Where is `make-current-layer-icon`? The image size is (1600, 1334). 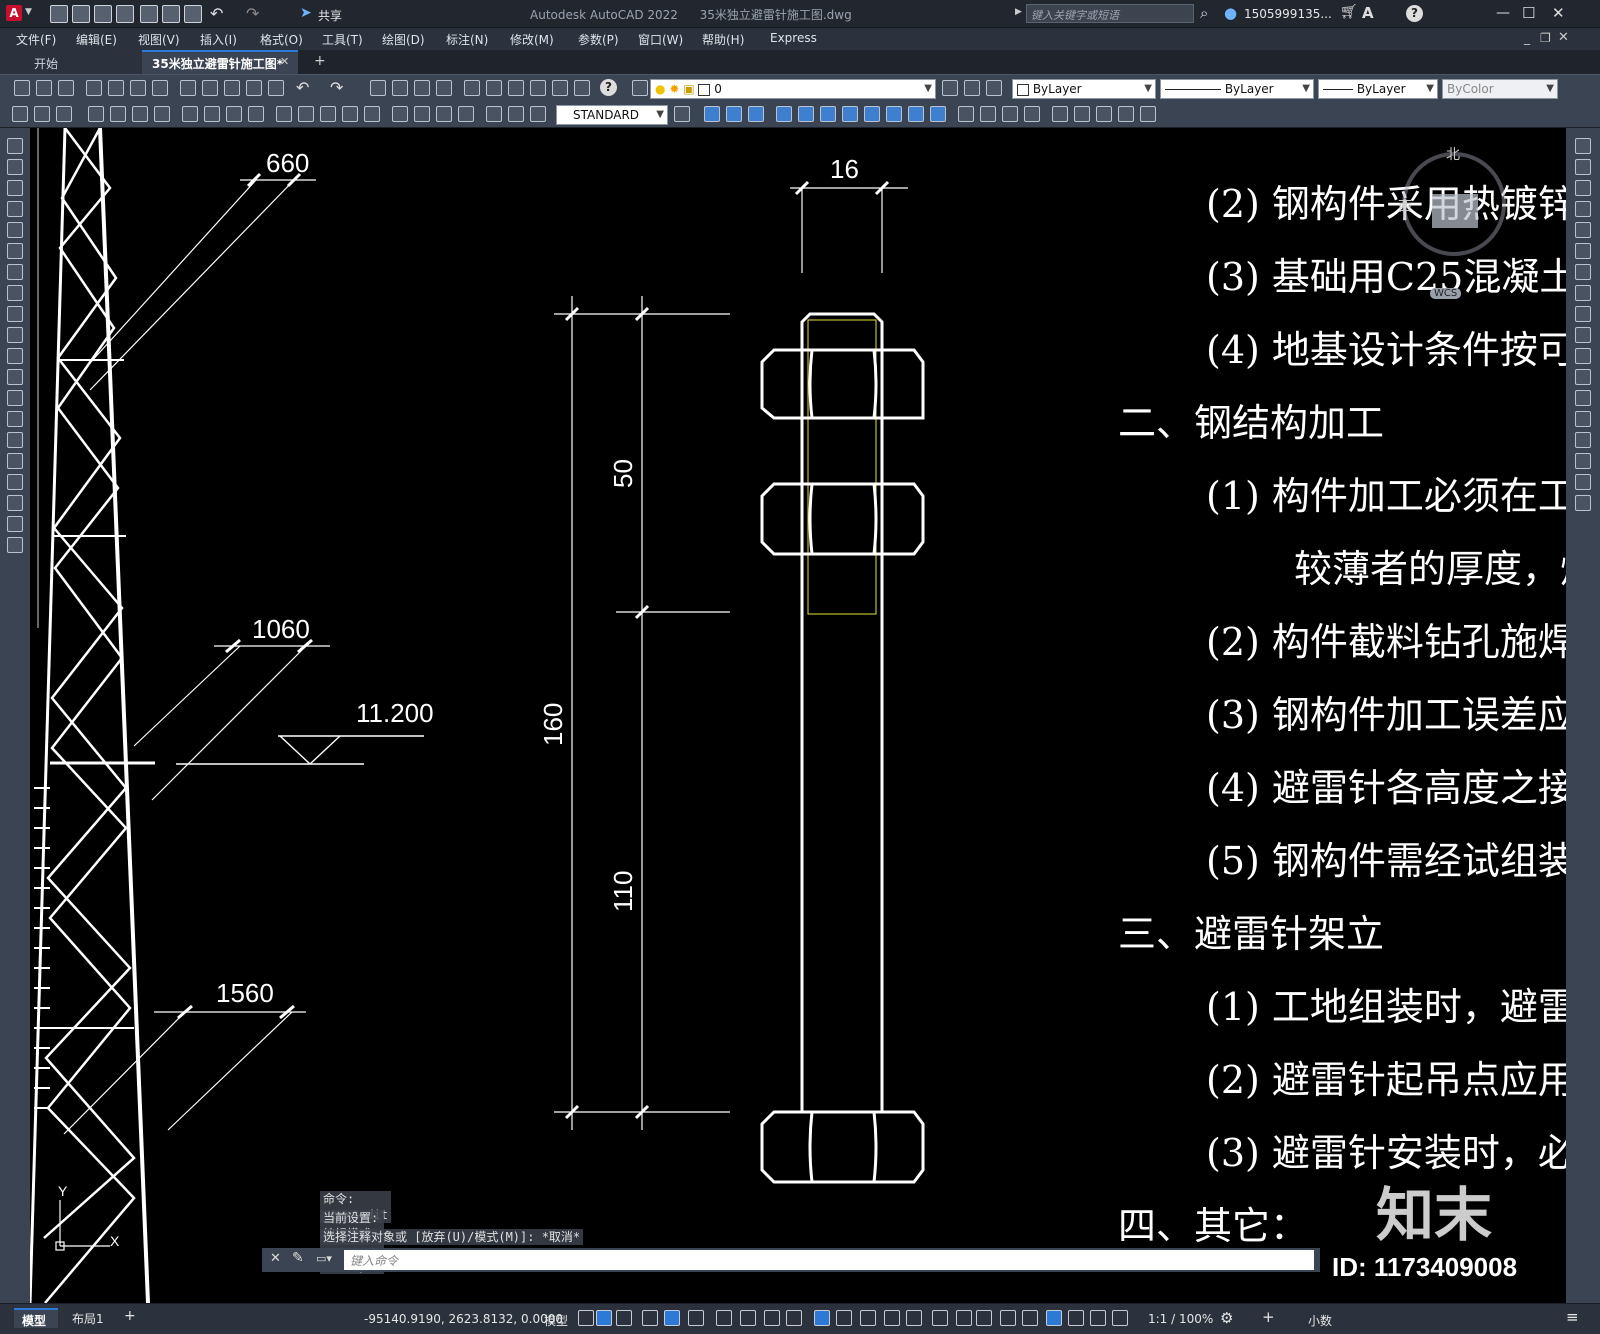 make-current-layer-icon is located at coordinates (950, 88).